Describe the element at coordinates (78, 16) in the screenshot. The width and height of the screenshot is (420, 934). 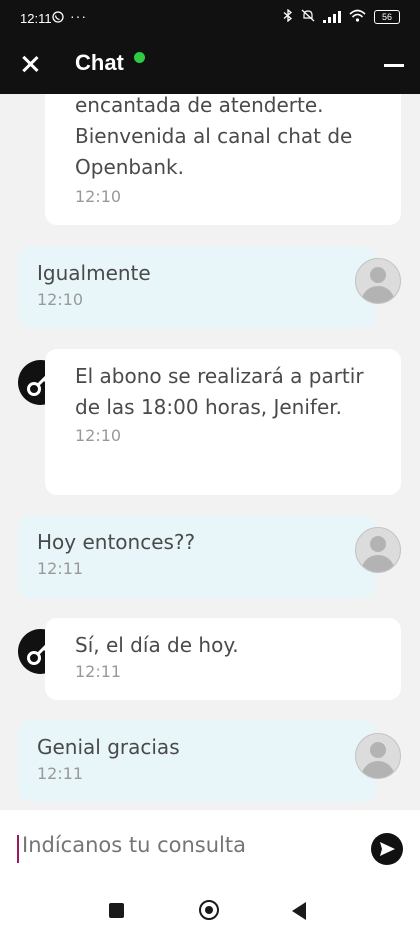
I see `more-notifications-icon: ···` at that location.